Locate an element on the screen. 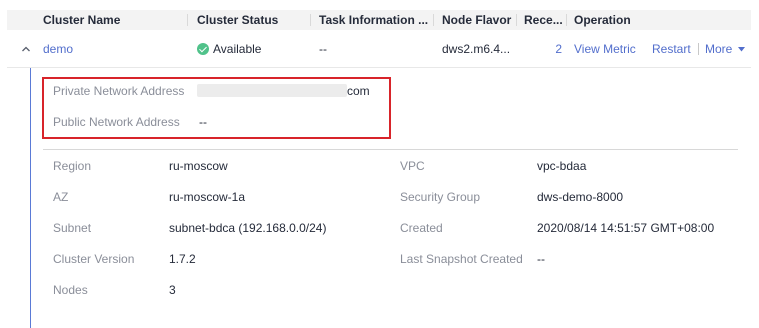  created-value: 2020/08/14 14:51:57 GMT+08:00 is located at coordinates (626, 228).